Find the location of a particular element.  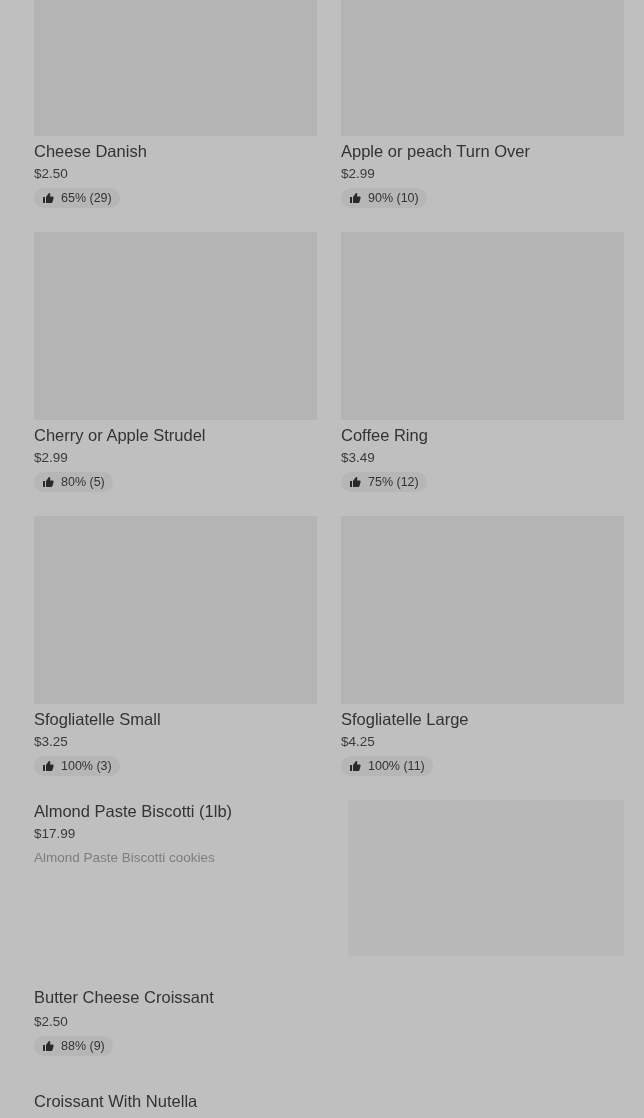

item-title: Coffee Ring is located at coordinates (384, 435).